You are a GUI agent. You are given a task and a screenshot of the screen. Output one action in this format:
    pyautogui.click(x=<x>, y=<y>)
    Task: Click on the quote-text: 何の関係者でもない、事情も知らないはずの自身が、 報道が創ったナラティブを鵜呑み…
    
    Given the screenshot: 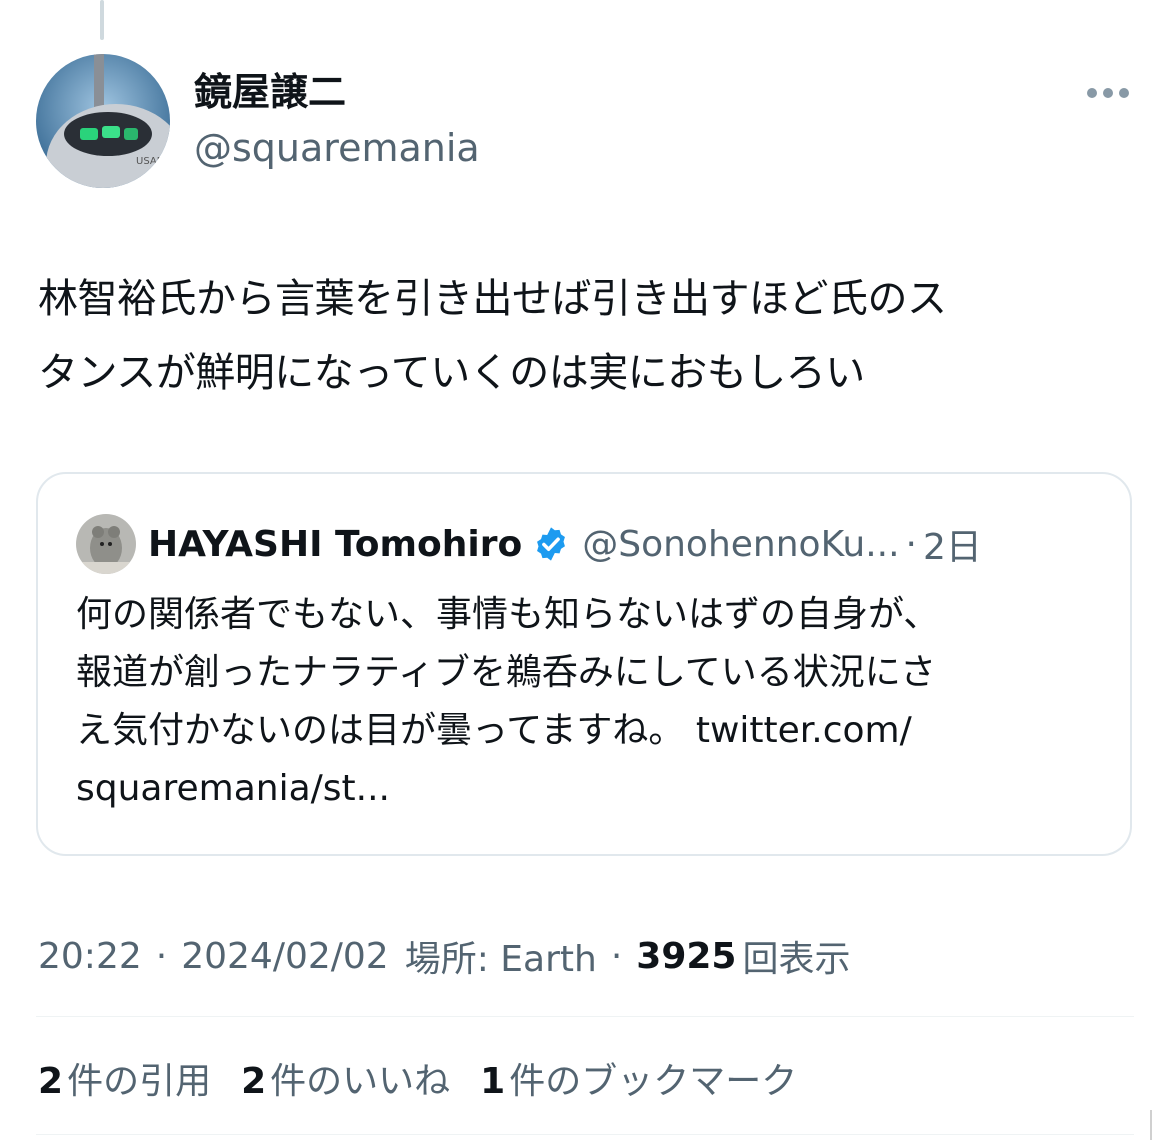 What is the action you would take?
    pyautogui.click(x=508, y=701)
    